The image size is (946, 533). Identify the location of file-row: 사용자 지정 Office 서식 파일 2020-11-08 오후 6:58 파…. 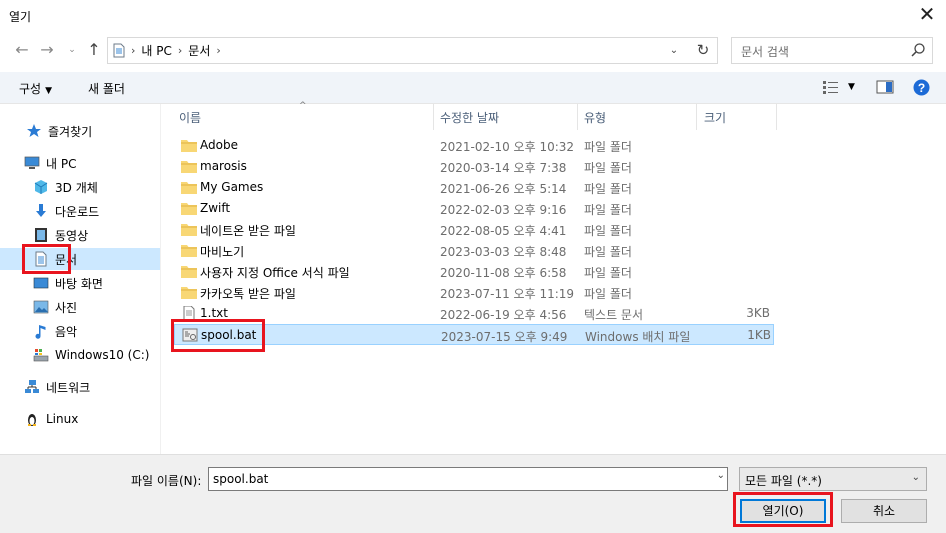
(474, 271).